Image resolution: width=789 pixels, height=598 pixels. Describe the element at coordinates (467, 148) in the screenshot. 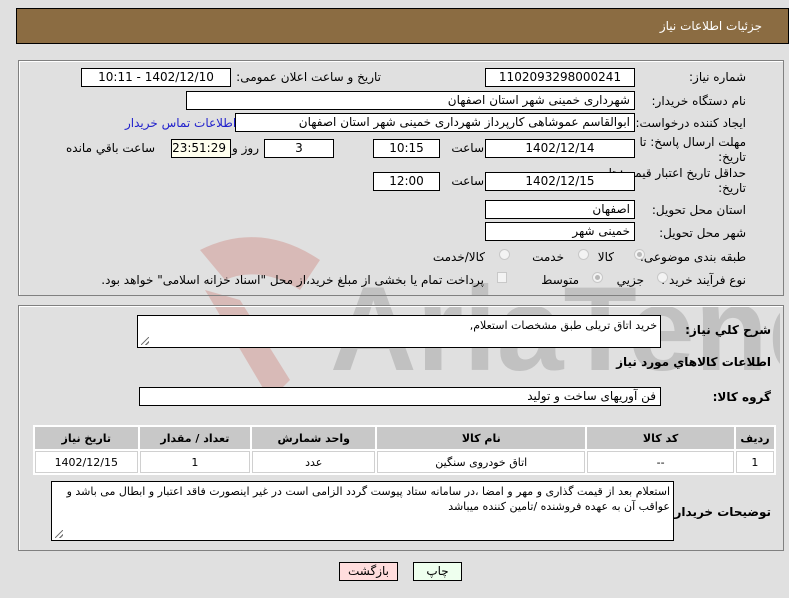

I see `deadline-time-label: ساعت` at that location.